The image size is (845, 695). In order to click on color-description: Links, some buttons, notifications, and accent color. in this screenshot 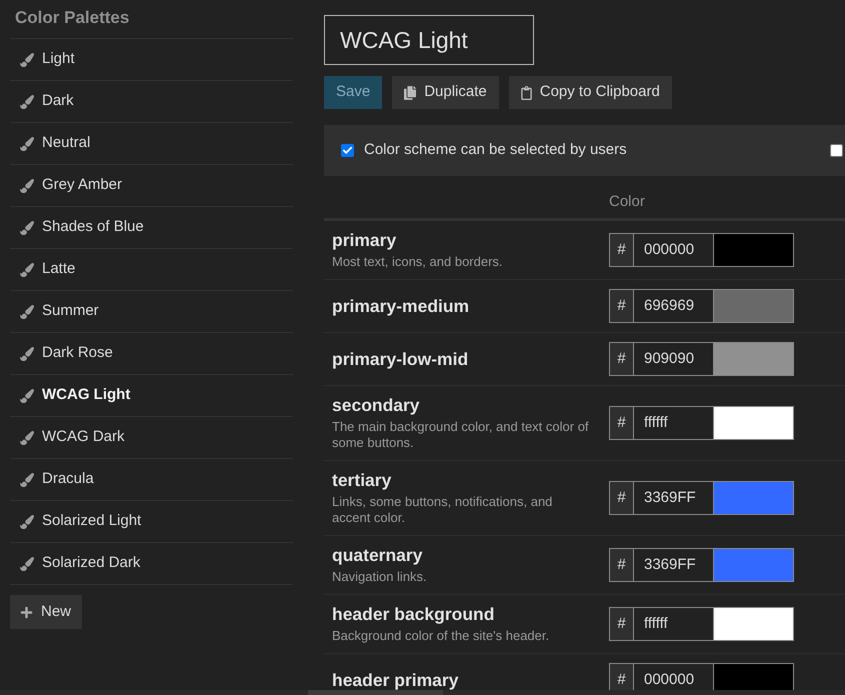, I will do `click(443, 510)`.